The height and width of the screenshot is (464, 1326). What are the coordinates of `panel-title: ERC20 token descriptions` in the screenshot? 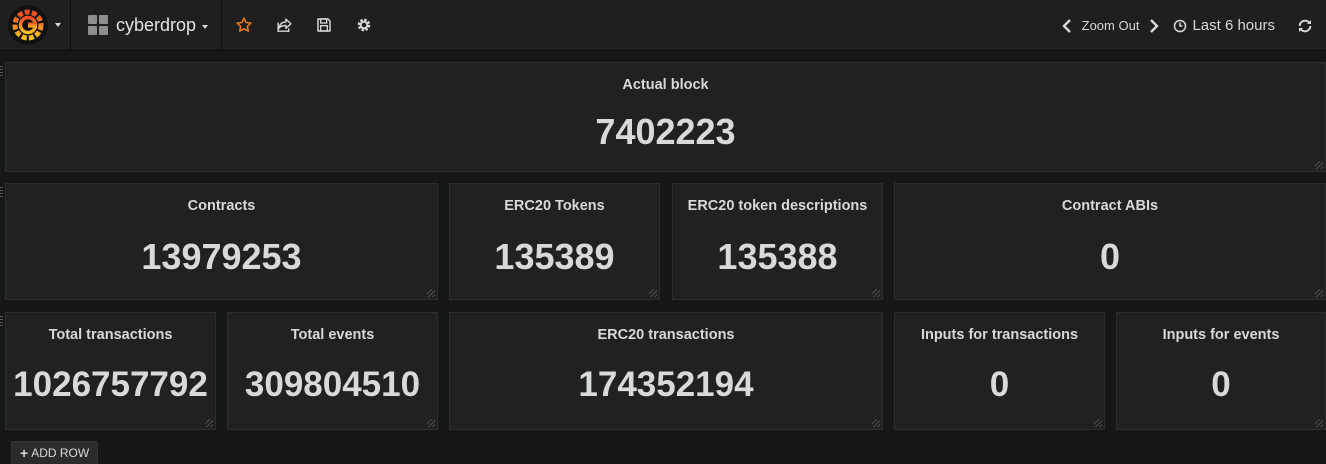 It's located at (777, 206).